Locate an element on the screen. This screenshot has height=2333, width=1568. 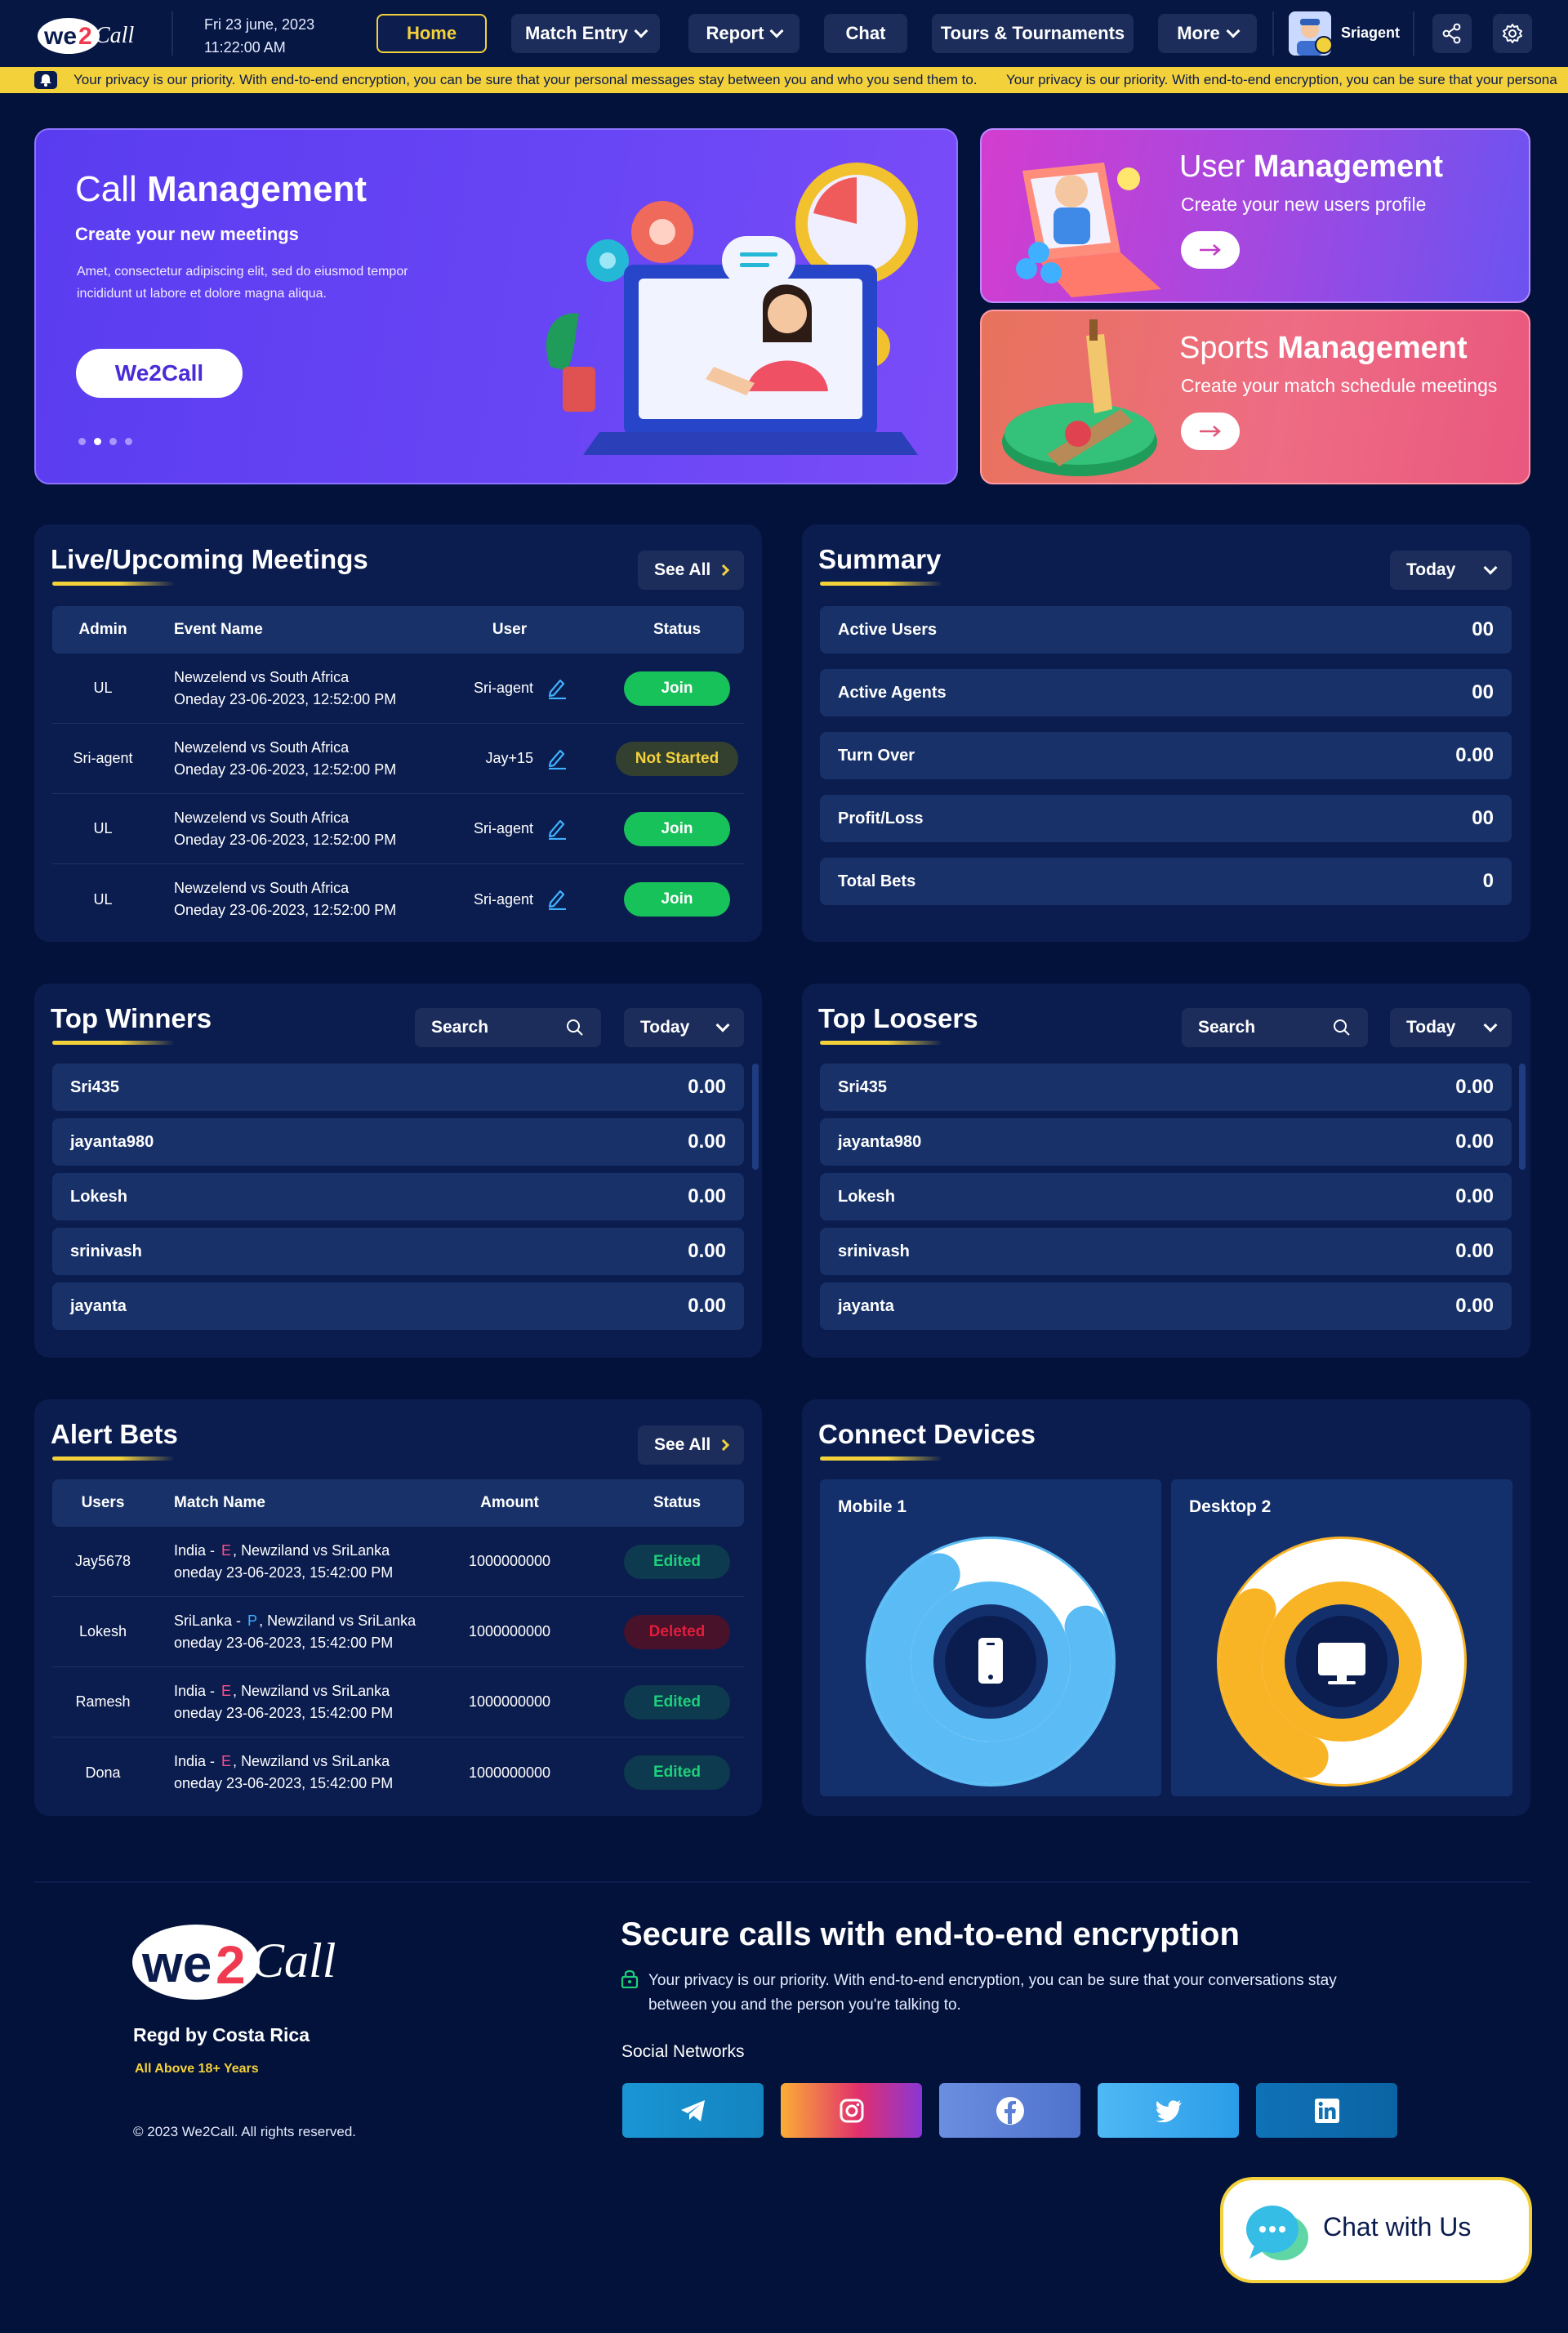
alert-bets-see-all-button: See All is located at coordinates (691, 1445).